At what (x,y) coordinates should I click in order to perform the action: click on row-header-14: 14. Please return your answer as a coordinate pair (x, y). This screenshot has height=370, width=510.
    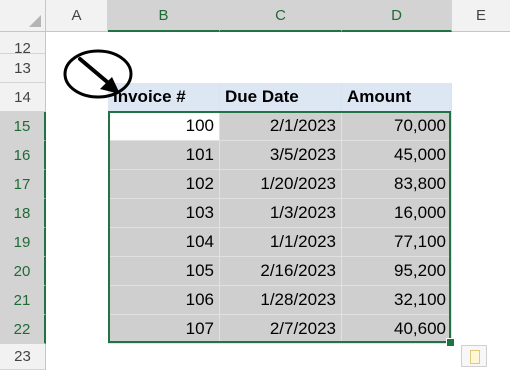
    Looking at the image, I should click on (23, 97).